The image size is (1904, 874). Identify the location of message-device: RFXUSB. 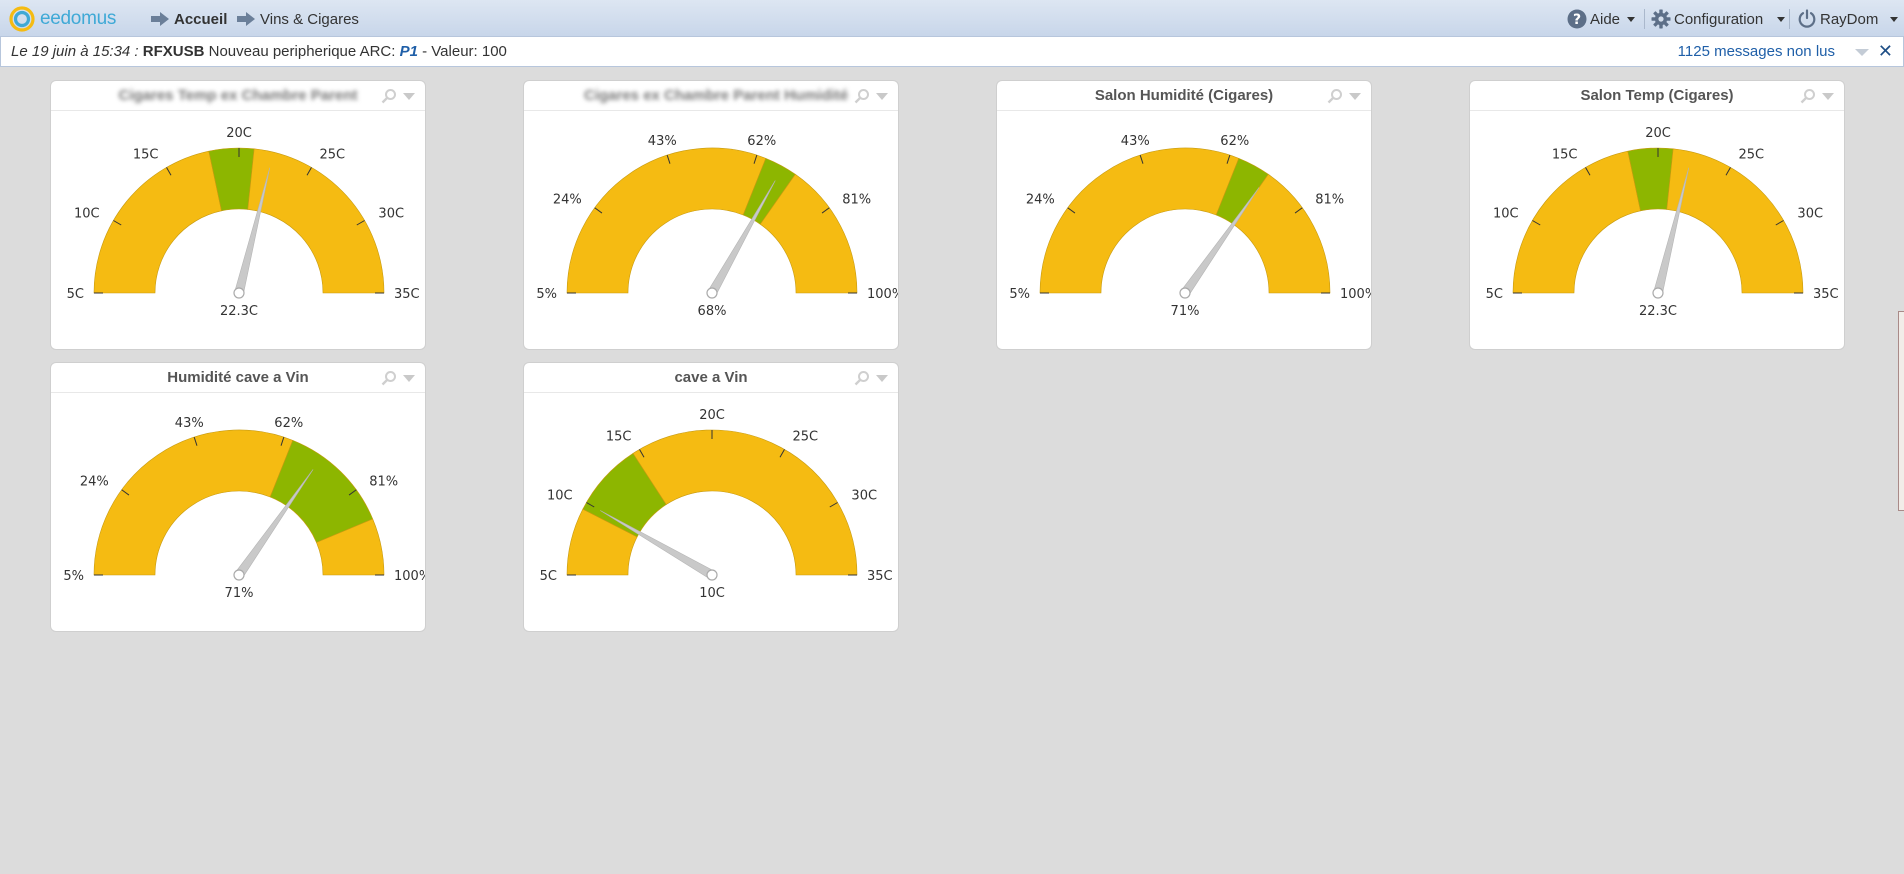
(173, 51).